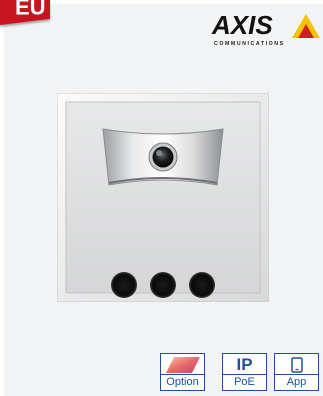  Describe the element at coordinates (296, 365) in the screenshot. I see `smartphone-icon` at that location.